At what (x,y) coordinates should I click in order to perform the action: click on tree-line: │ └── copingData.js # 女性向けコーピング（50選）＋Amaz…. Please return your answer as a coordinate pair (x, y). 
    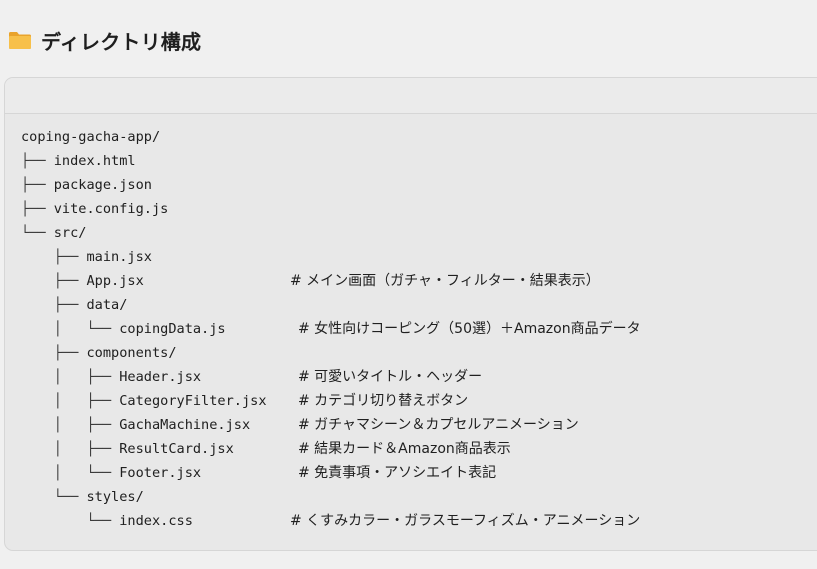
    Looking at the image, I should click on (411, 329).